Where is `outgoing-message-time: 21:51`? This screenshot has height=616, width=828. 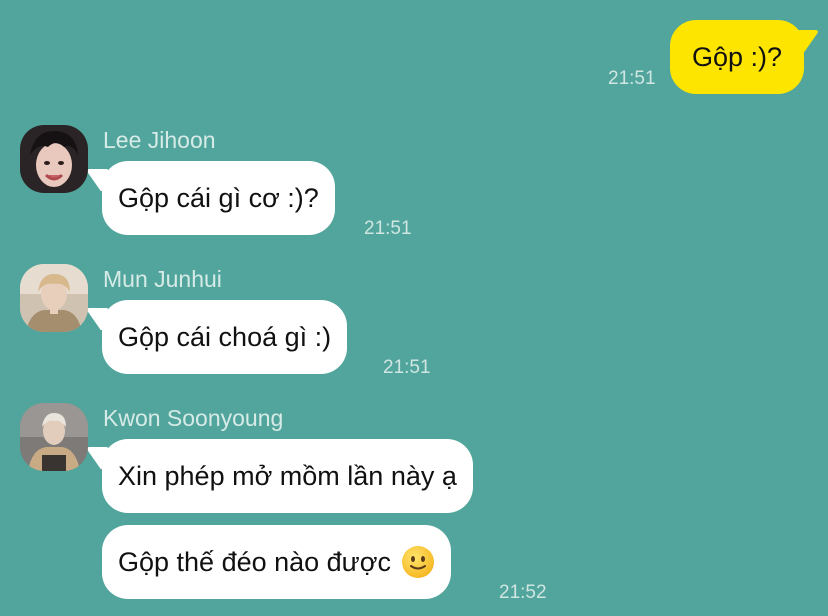 outgoing-message-time: 21:51 is located at coordinates (632, 78).